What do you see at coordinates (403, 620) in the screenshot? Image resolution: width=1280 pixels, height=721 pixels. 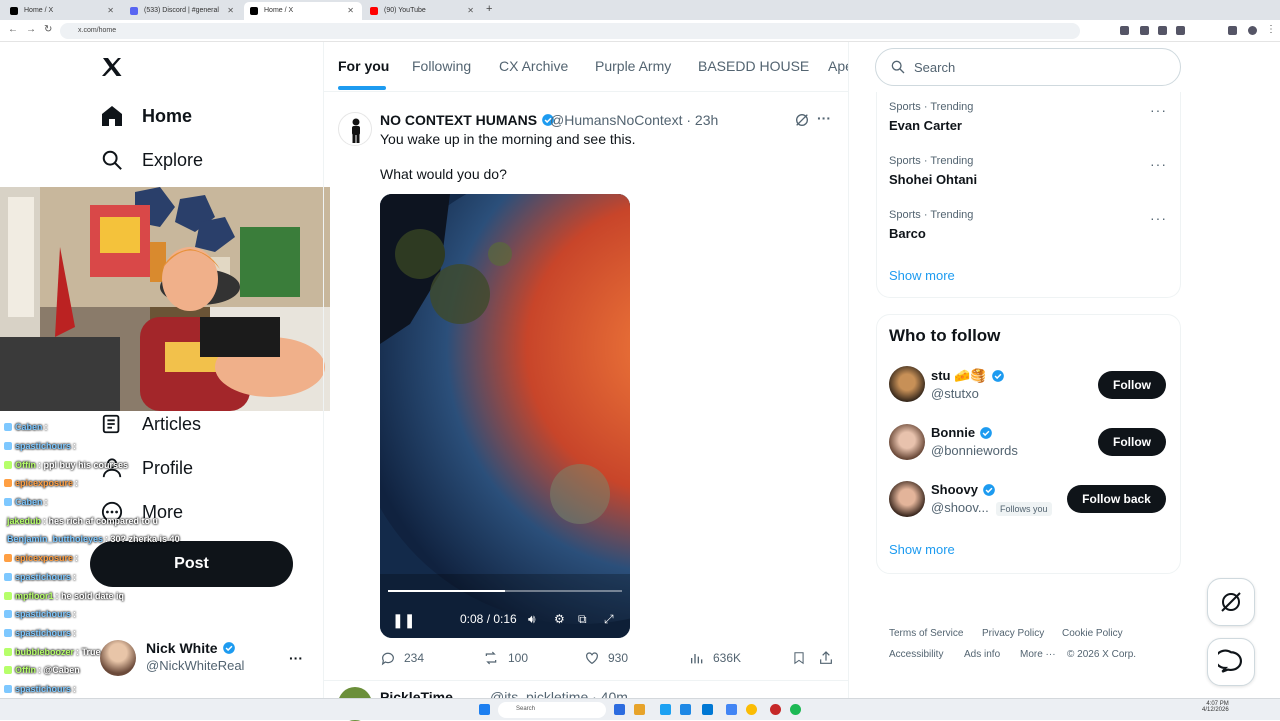 I see `pause-icon: ❚❚` at bounding box center [403, 620].